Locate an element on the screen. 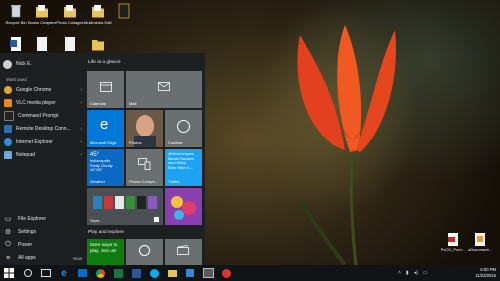  calendar-icon is located at coordinates (106, 87).